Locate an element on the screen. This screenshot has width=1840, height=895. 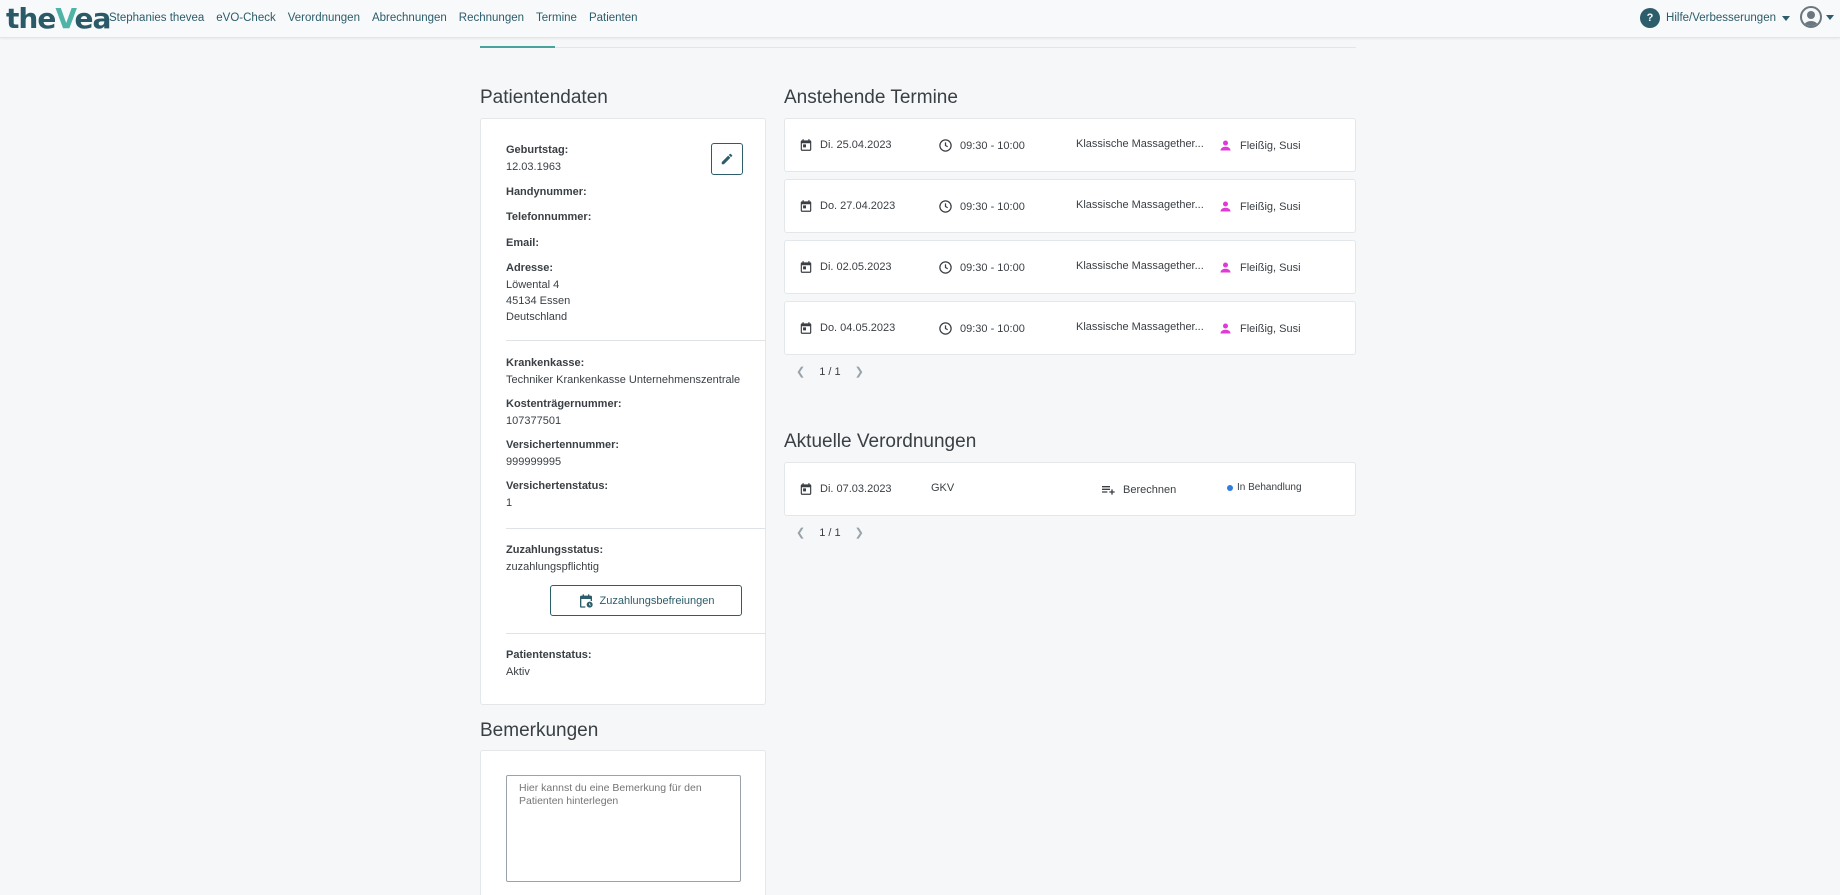
nav-item-termine: Termine is located at coordinates (556, 18).